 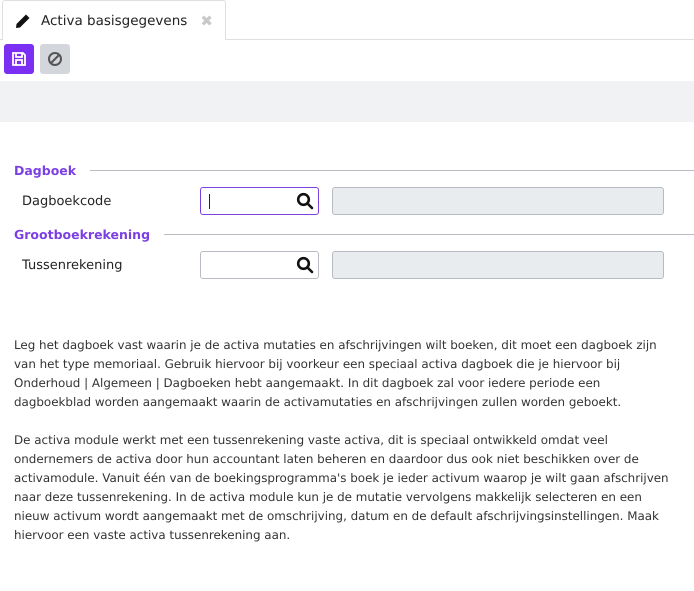 I want to click on help-paragraph: Leg het dagboek vast waarin je de activa mutaties en afschrijvingen wilt boeken, dit moet een dagboek zijn van het type memoriaal. Gebruik hiervoor bij voorkeur een speciaal activa dagboek die je hiervoor bij Onderhoud | Algemeen | Dagboeken hebt aangemaakt. In dit dagboek zal voor iedere periode een dagboekblad worden aangemaakt waarin de activamutaties en afschrijvingen zullen worden geboekt., so click(x=336, y=374).